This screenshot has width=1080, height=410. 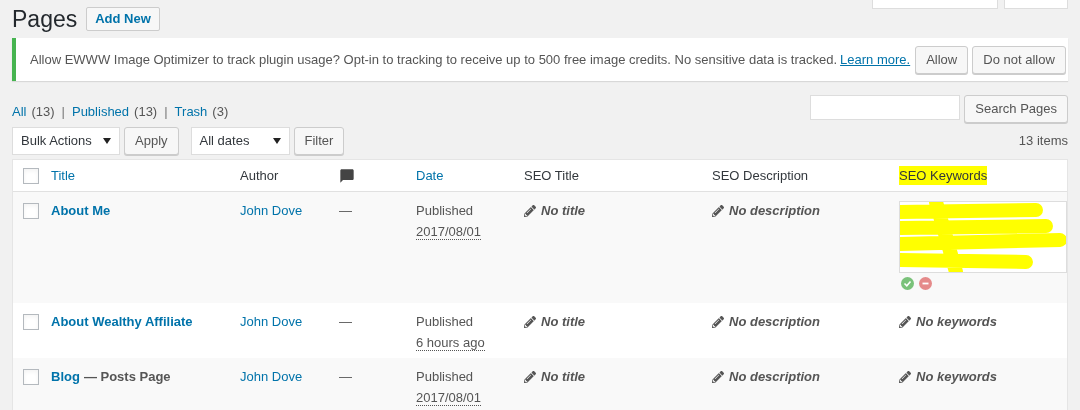 What do you see at coordinates (885, 107) in the screenshot?
I see `search-field` at bounding box center [885, 107].